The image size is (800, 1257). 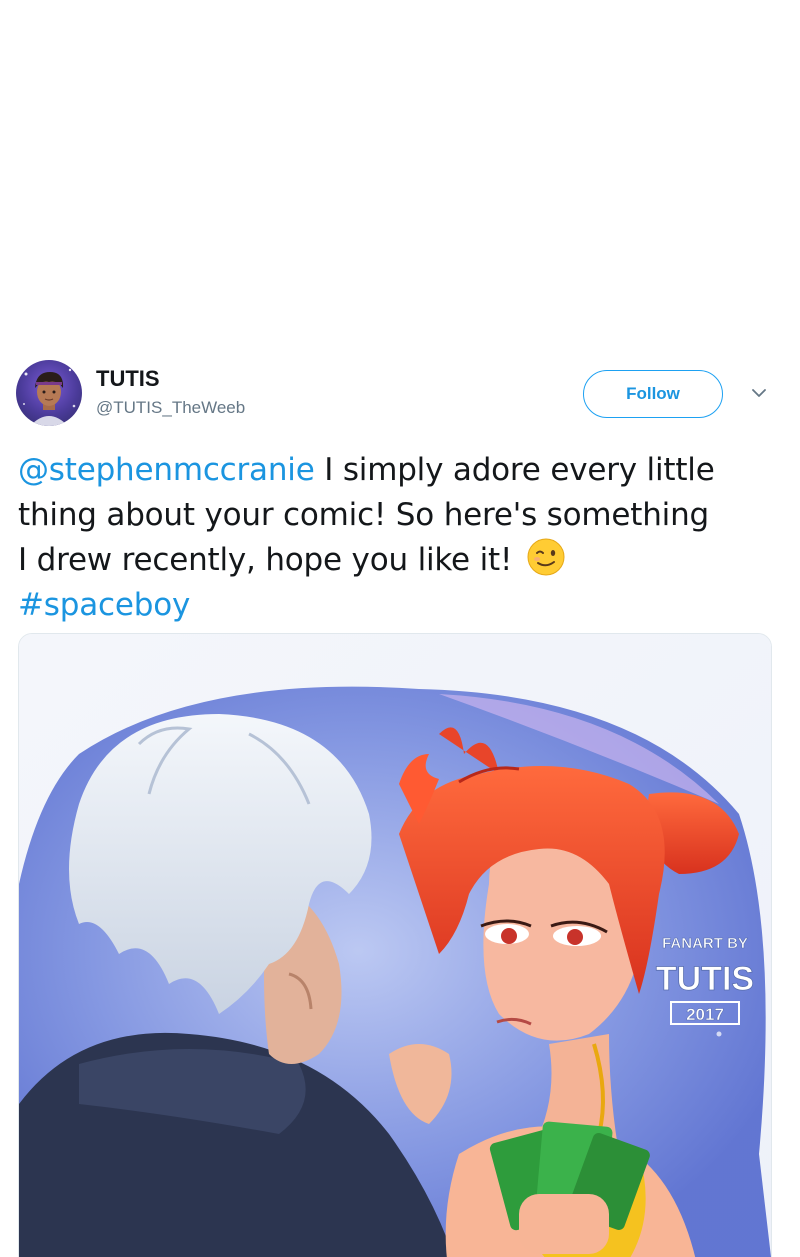 I want to click on winking-face-emoji-icon, so click(x=546, y=557).